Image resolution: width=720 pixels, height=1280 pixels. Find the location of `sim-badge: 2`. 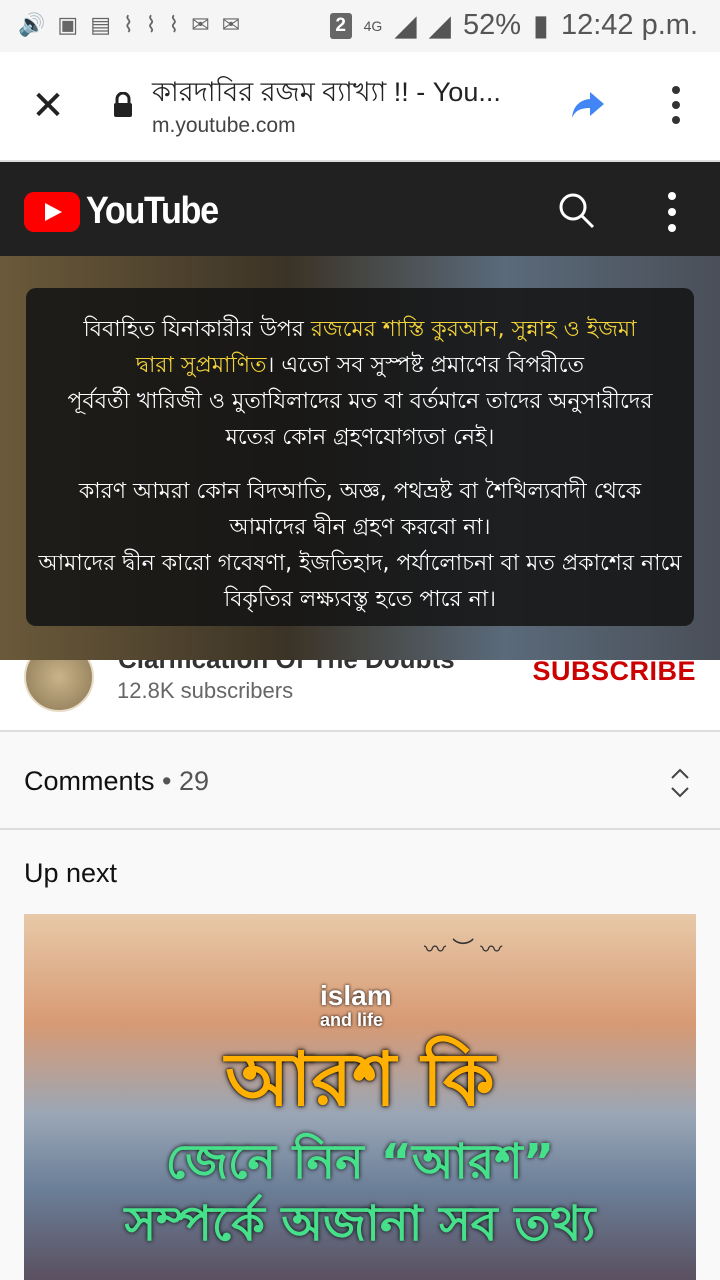

sim-badge: 2 is located at coordinates (340, 25).